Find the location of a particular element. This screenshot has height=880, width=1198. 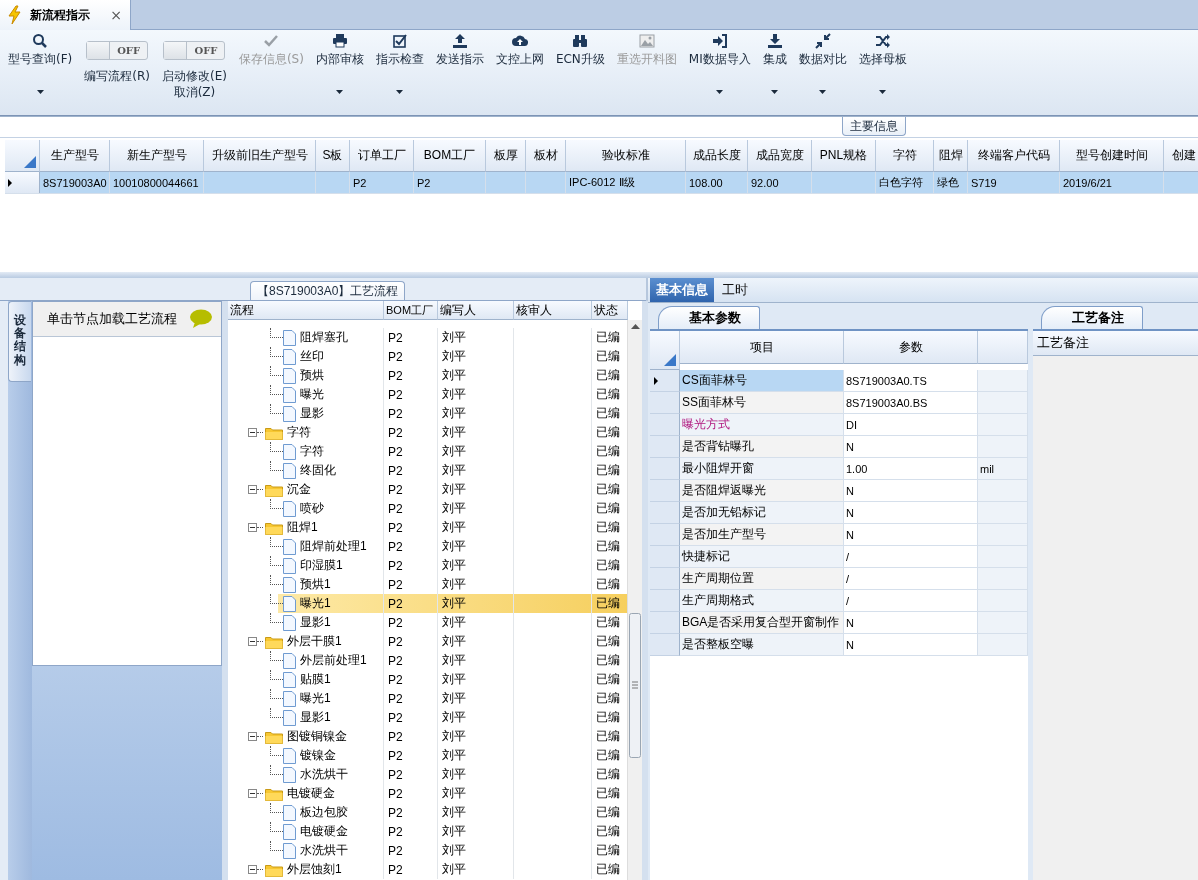

column-header: 核审人 is located at coordinates (553, 310).